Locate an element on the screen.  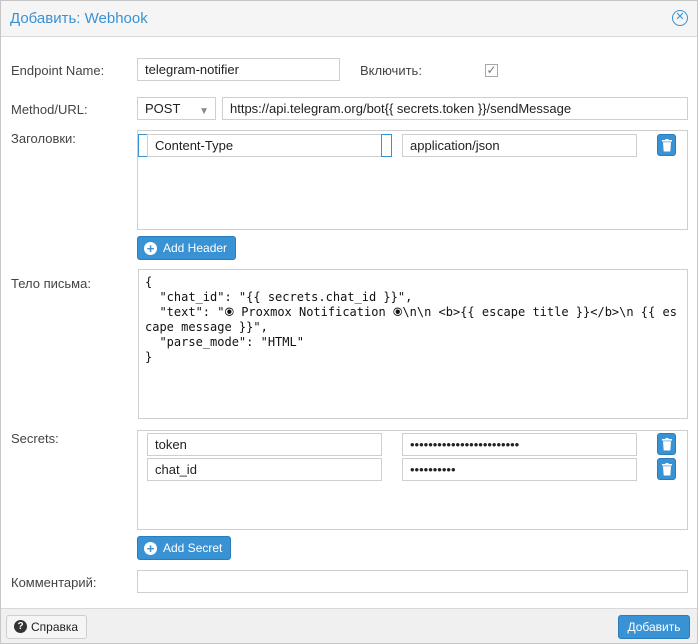
dialog-title: Добавить: Webhook is located at coordinates (79, 18).